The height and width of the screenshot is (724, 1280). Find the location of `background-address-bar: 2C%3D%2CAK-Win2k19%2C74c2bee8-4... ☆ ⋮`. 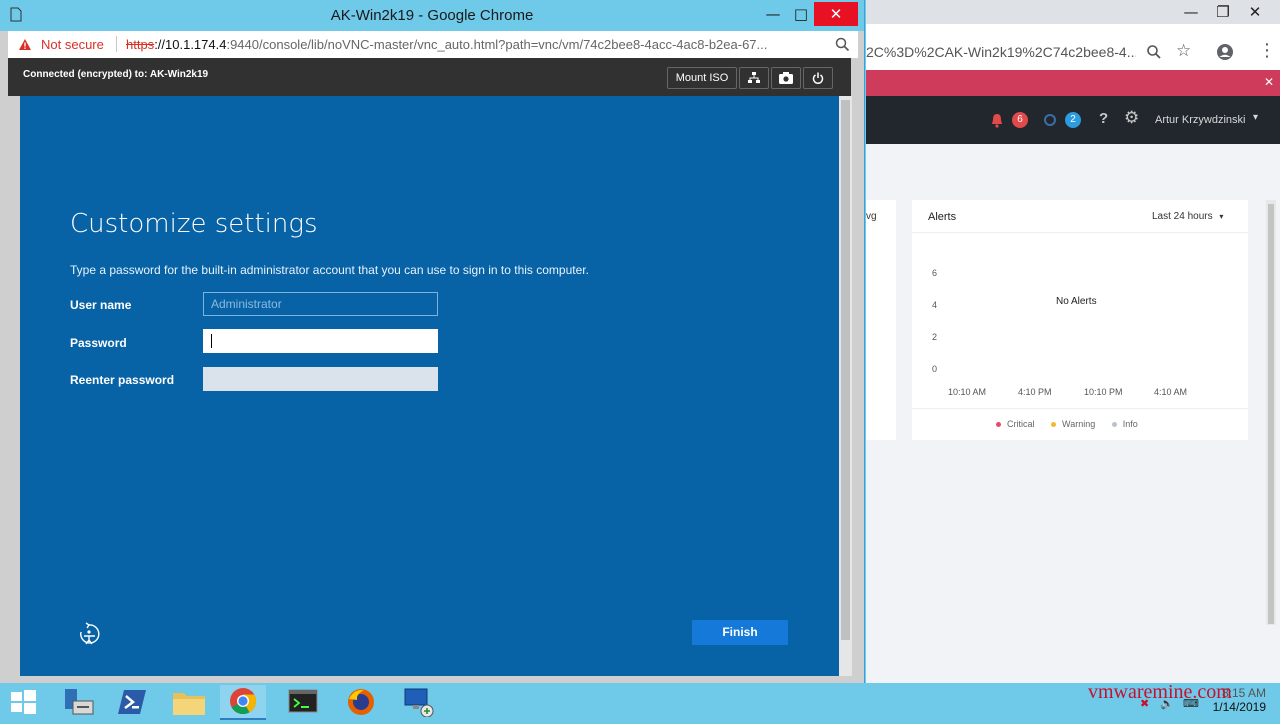

background-address-bar: 2C%3D%2CAK-Win2k19%2C74c2bee8-4... ☆ ⋮ is located at coordinates (1073, 52).